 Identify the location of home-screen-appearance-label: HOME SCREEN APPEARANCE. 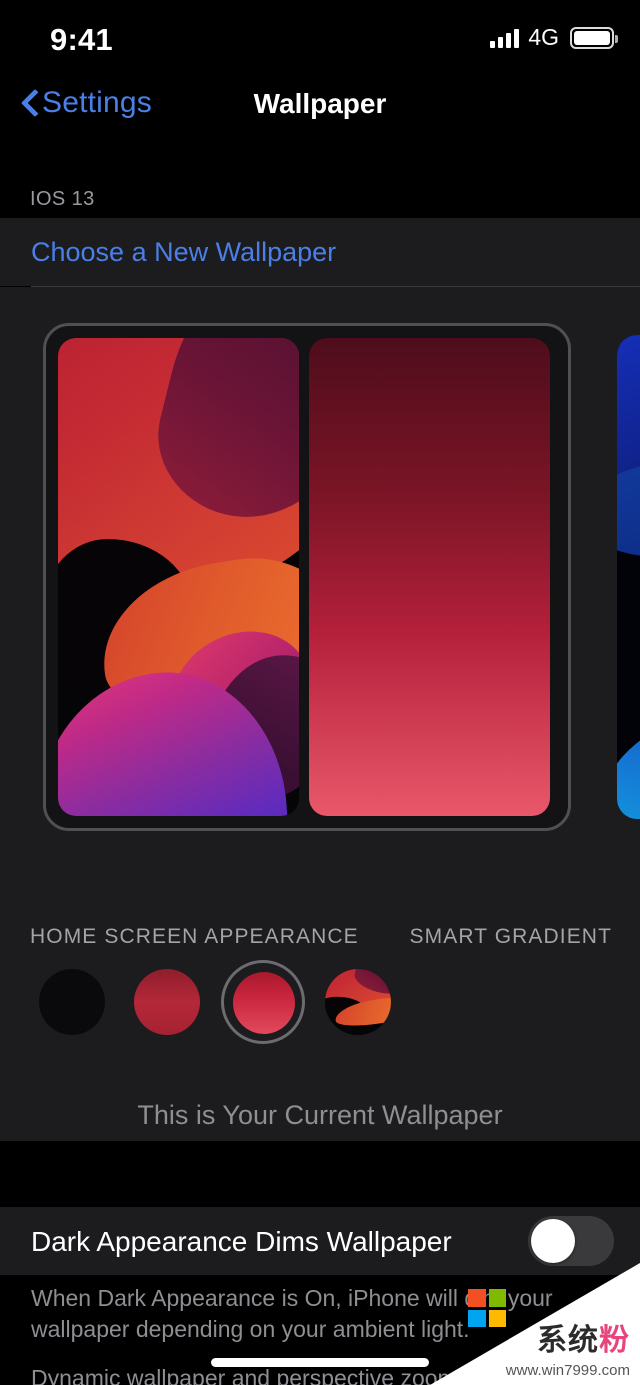
(194, 936).